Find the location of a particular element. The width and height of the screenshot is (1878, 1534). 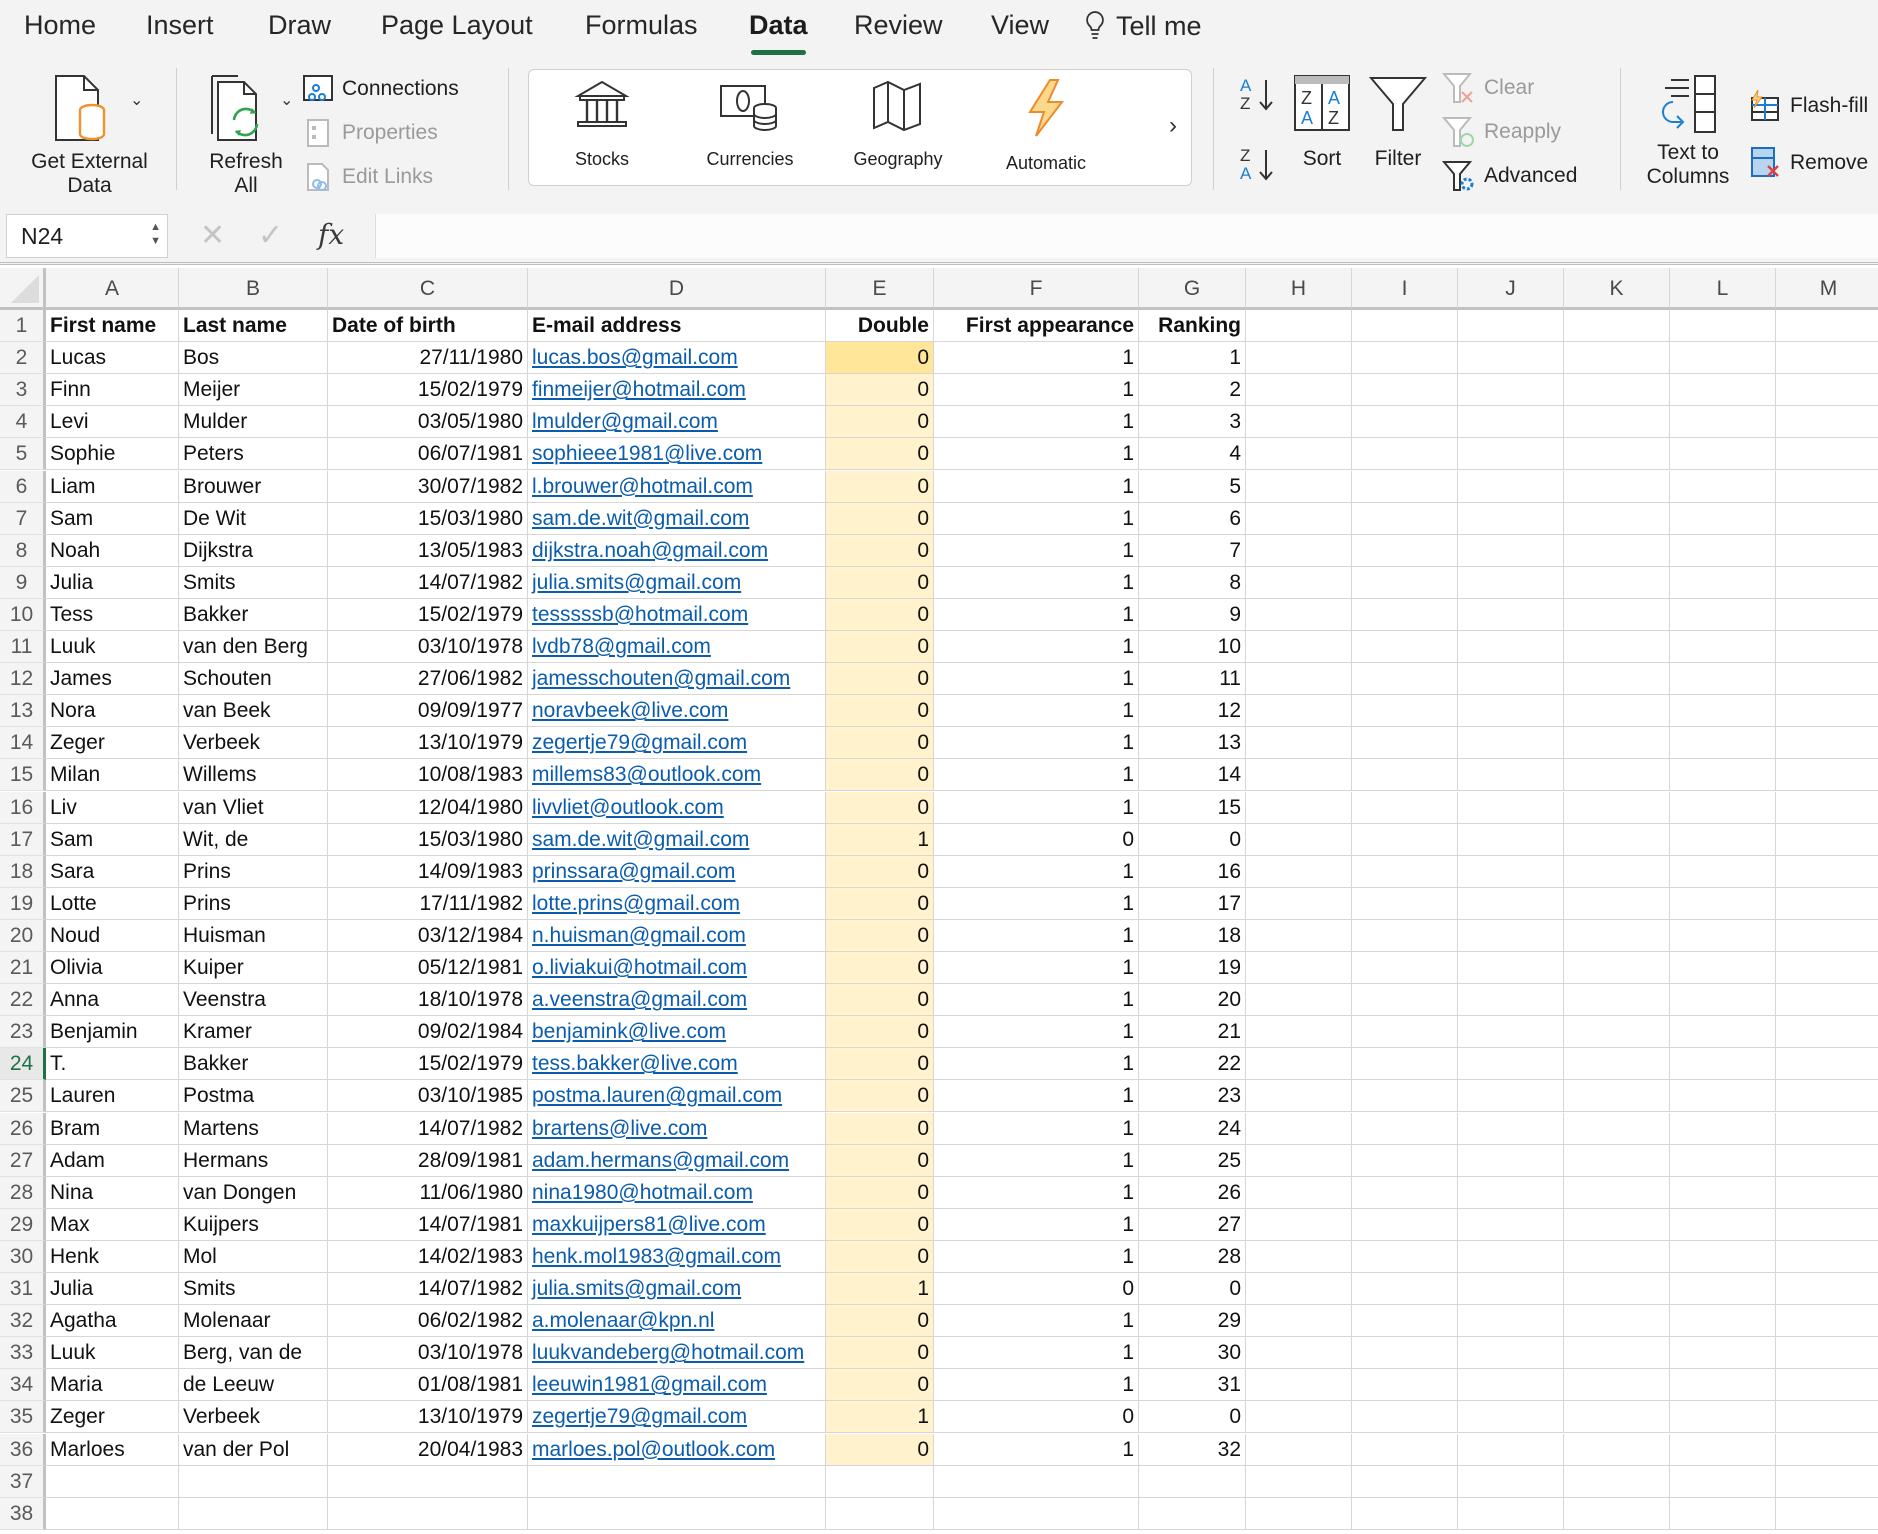

row-header-23: 23 is located at coordinates (23, 1032).